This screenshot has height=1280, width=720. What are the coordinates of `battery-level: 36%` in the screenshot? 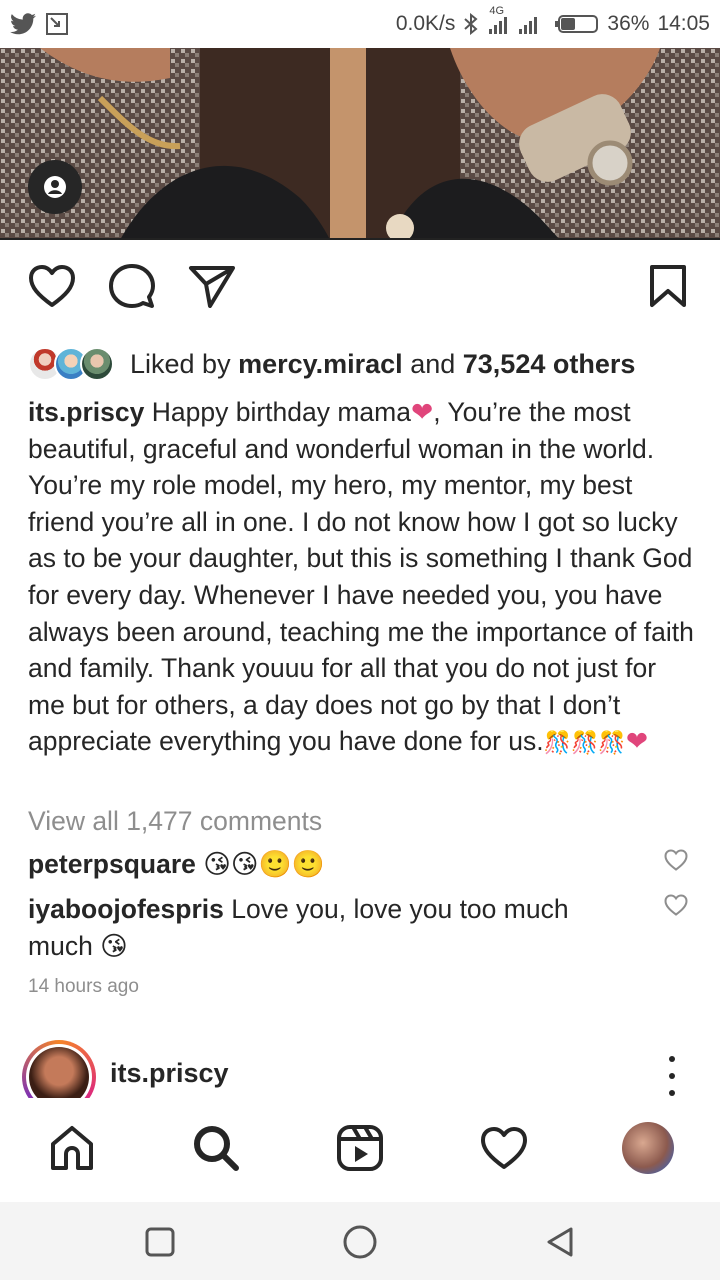 It's located at (628, 23).